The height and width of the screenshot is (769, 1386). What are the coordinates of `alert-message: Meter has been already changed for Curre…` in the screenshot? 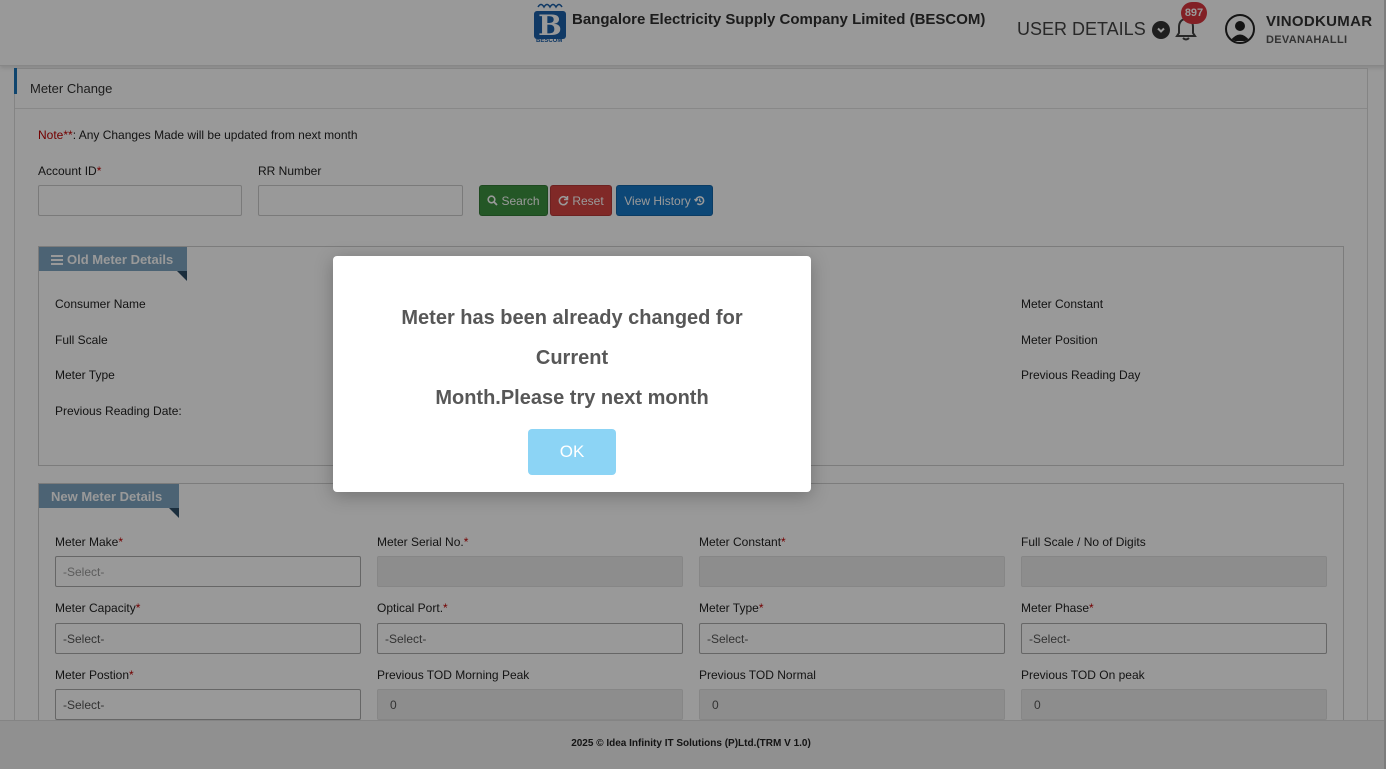 It's located at (572, 358).